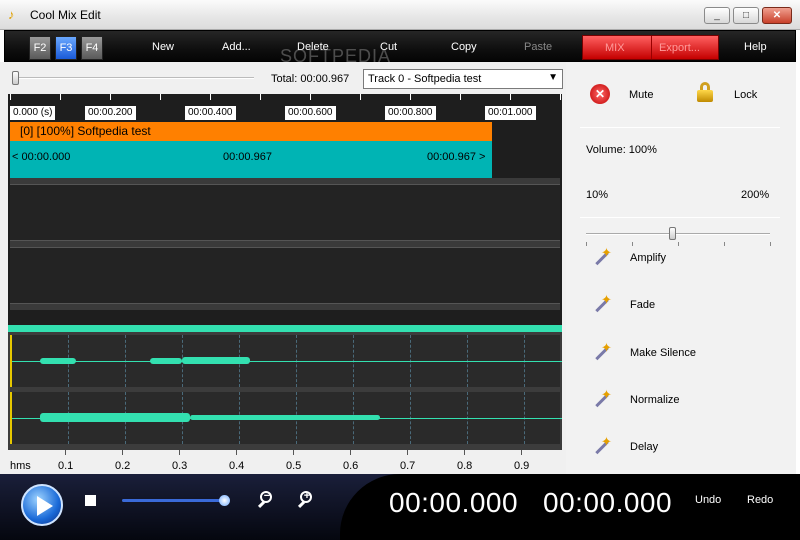 This screenshot has height=540, width=800. I want to click on f4-view-button: F4, so click(92, 48).